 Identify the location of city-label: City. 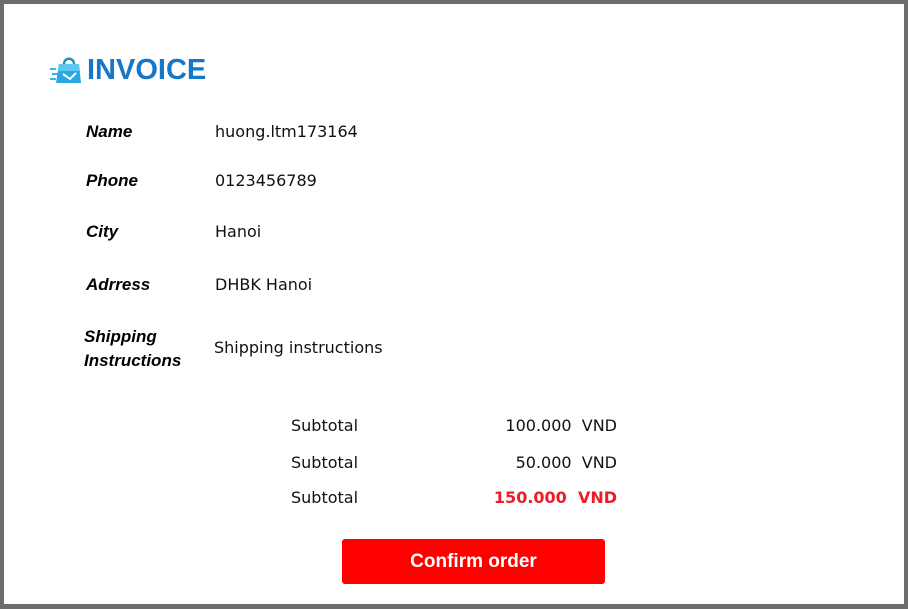
(102, 231).